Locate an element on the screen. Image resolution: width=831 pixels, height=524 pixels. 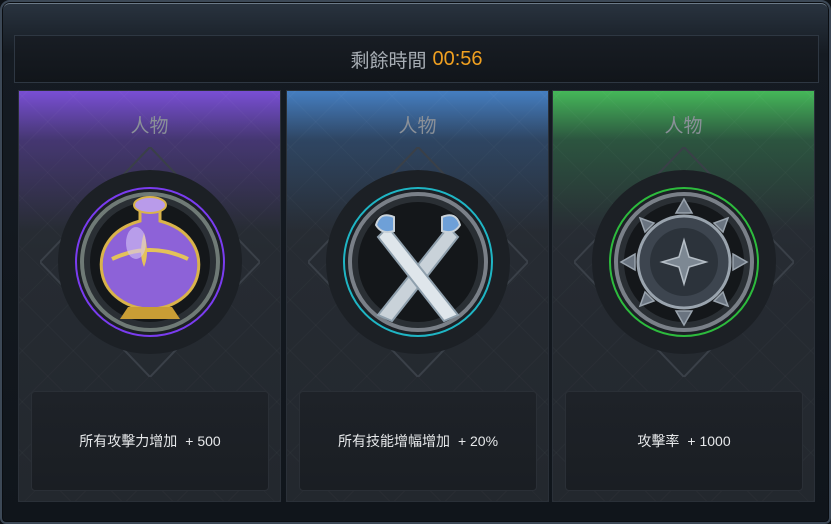
timer-bar: 剩餘時間 00:56 is located at coordinates (416, 59).